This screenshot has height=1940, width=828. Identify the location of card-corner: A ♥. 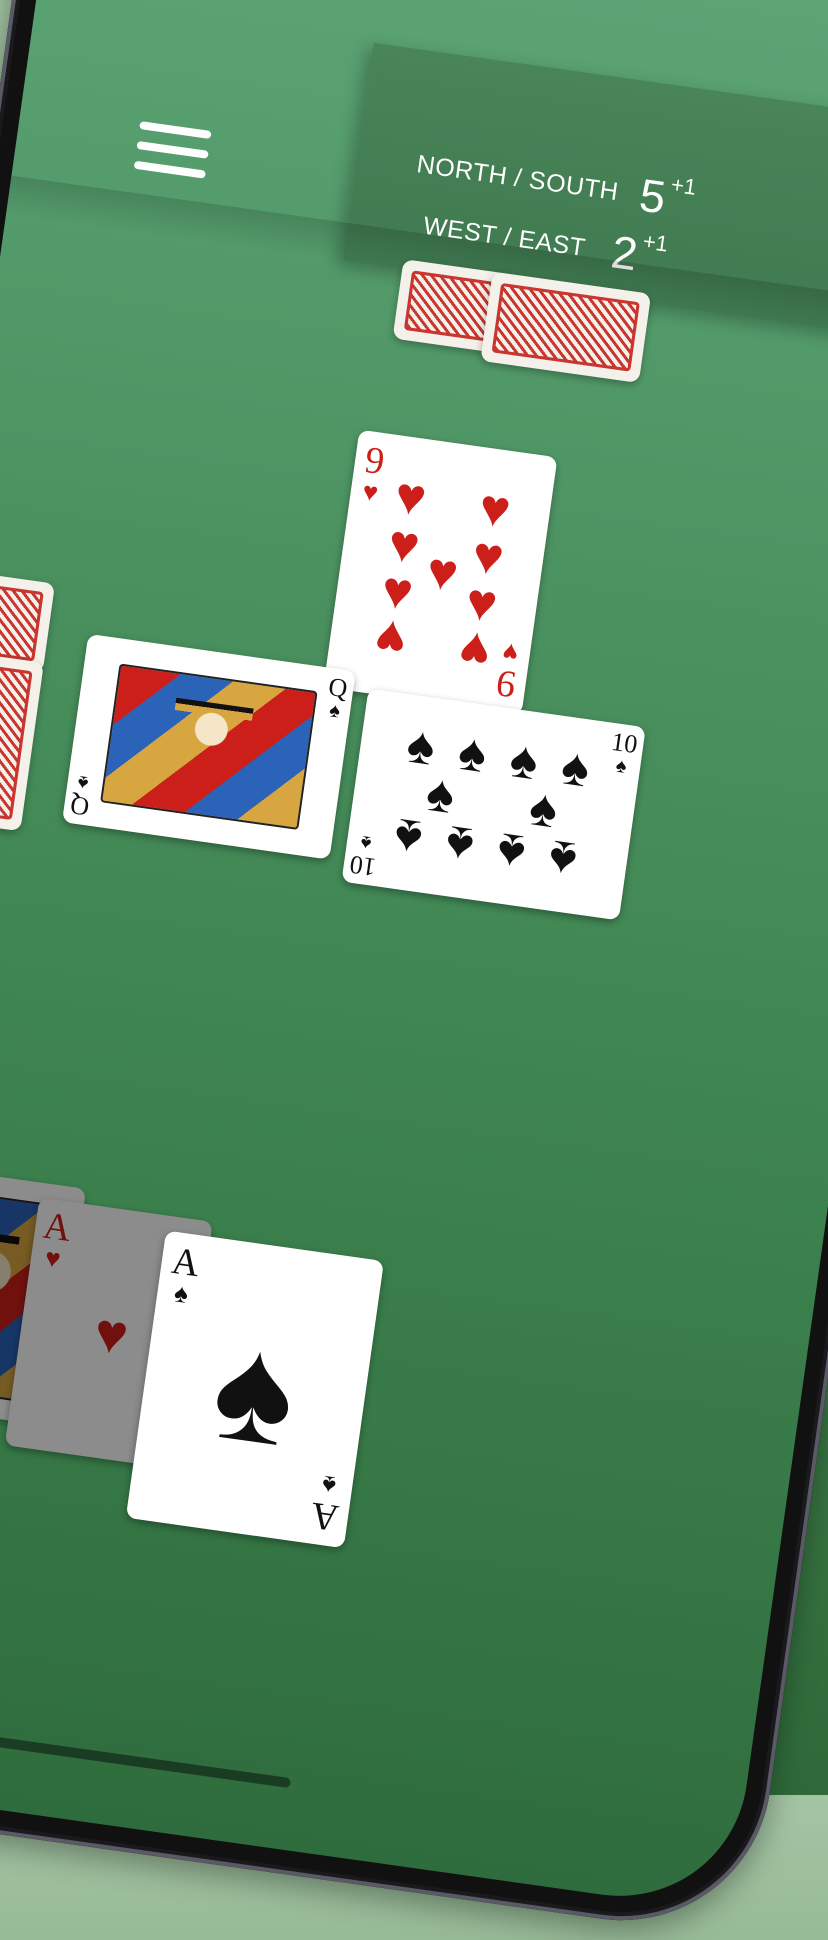
(57, 1239).